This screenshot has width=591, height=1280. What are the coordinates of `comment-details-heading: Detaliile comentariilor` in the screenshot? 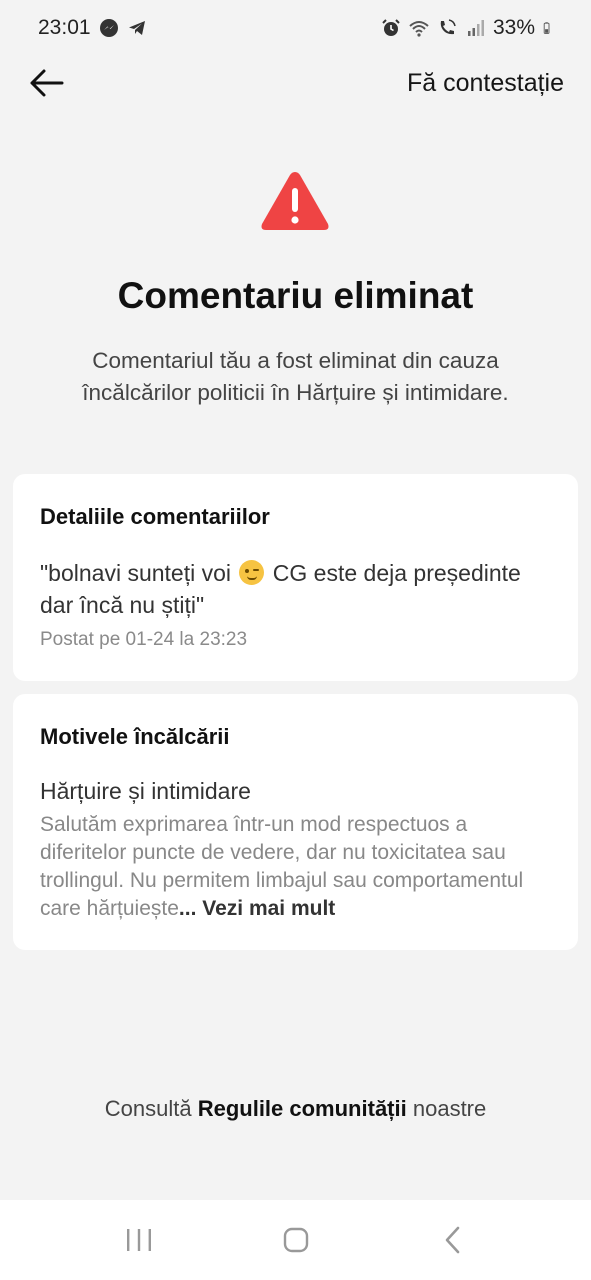 It's located at (155, 516).